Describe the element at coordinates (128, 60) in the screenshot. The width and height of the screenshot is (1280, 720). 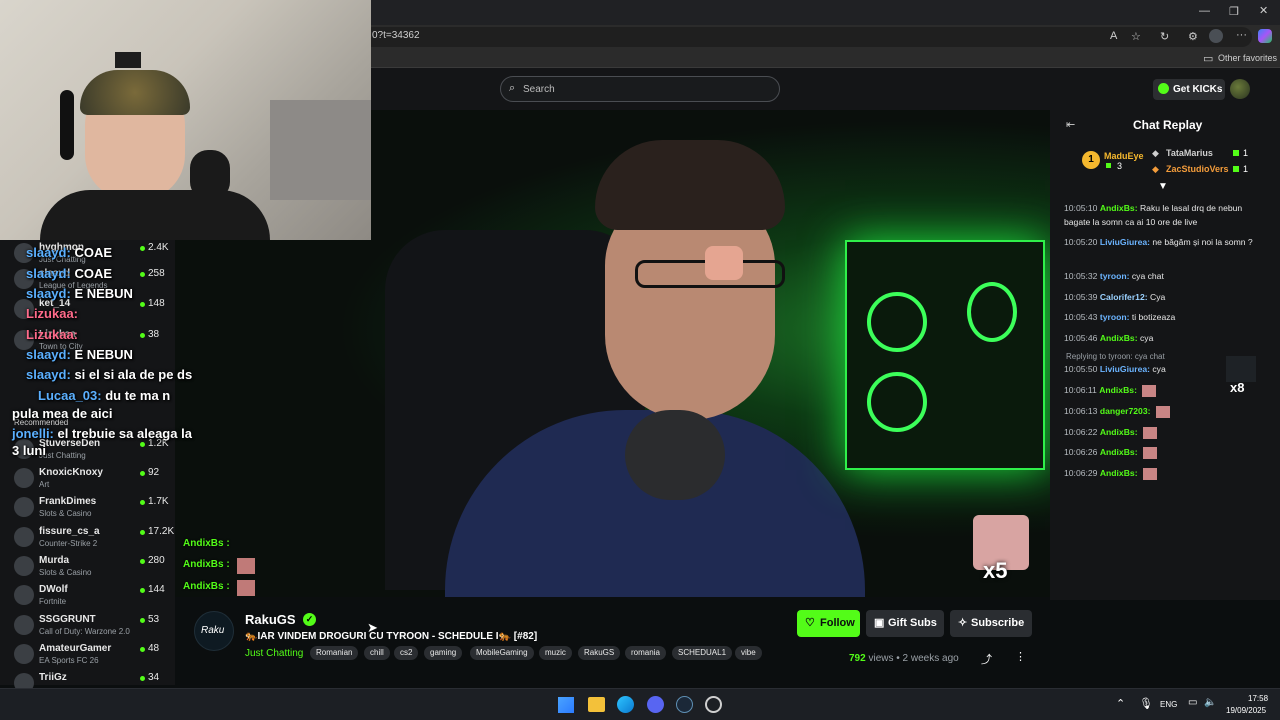
I see `wall-hook` at that location.